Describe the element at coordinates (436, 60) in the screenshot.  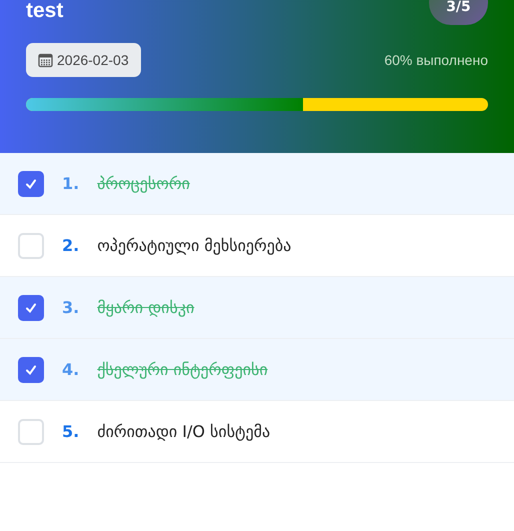
I see `progress-text: 60% выполнено` at that location.